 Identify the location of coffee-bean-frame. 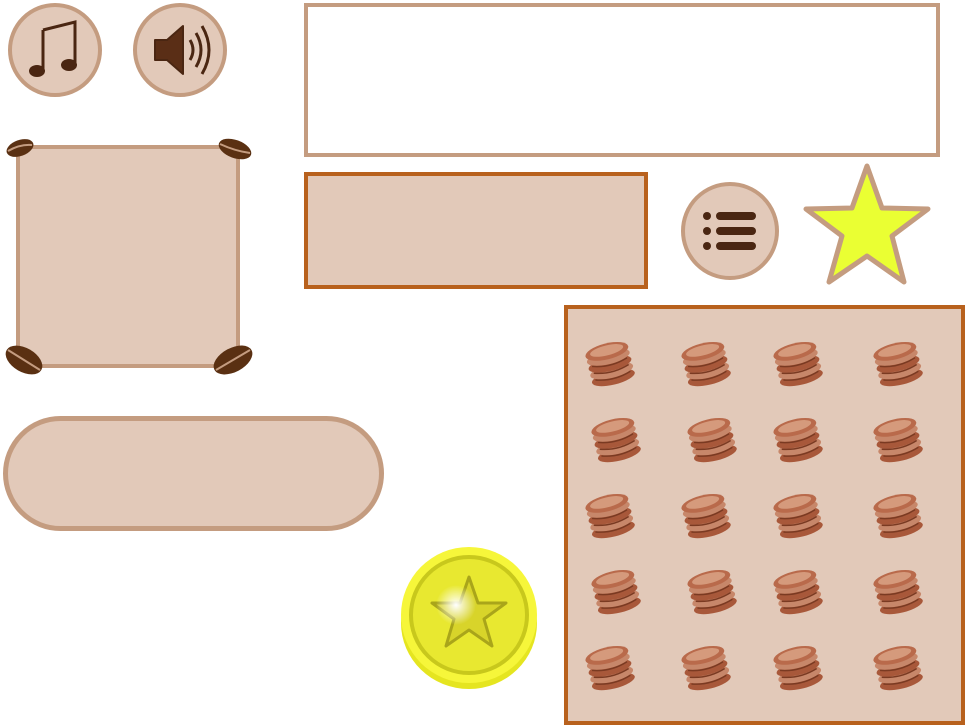
(128, 256).